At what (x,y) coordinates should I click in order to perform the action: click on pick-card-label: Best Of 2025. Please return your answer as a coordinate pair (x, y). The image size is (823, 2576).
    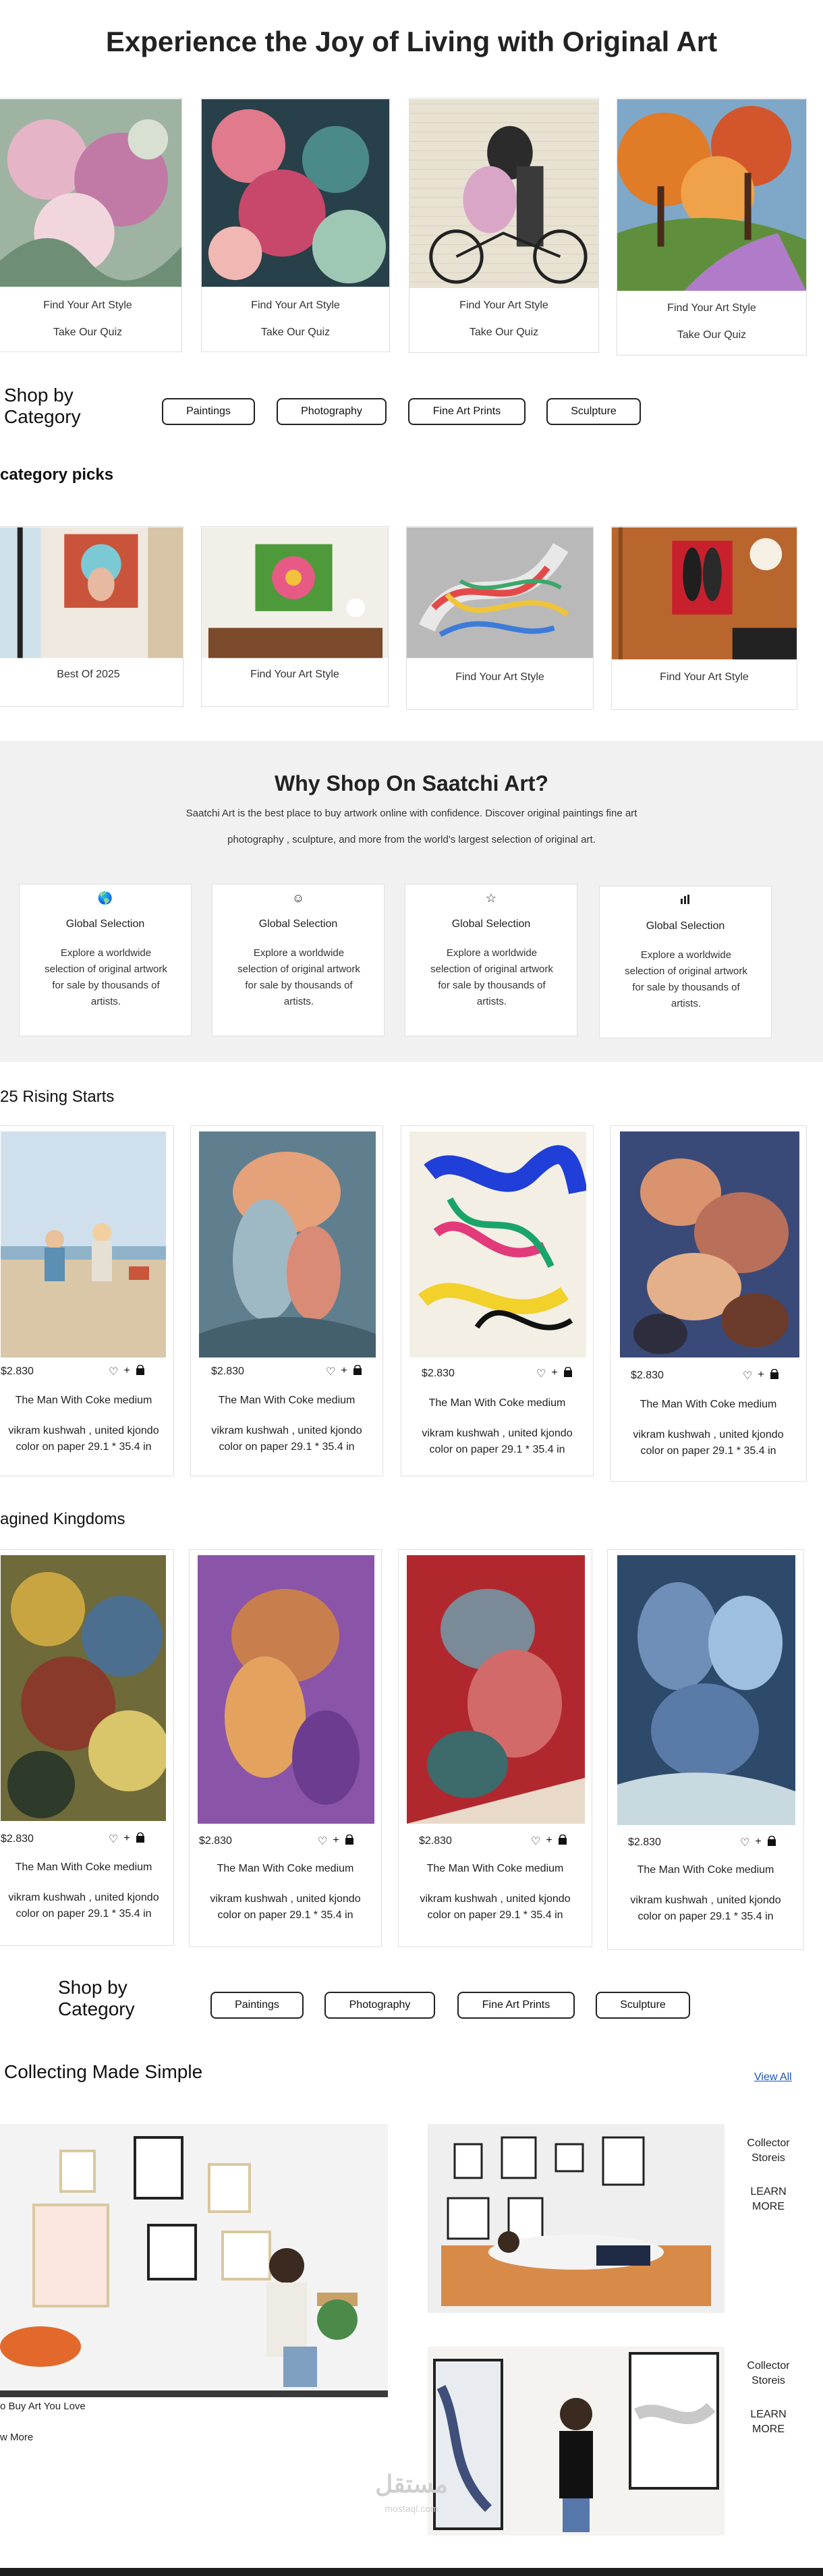
    Looking at the image, I should click on (88, 674).